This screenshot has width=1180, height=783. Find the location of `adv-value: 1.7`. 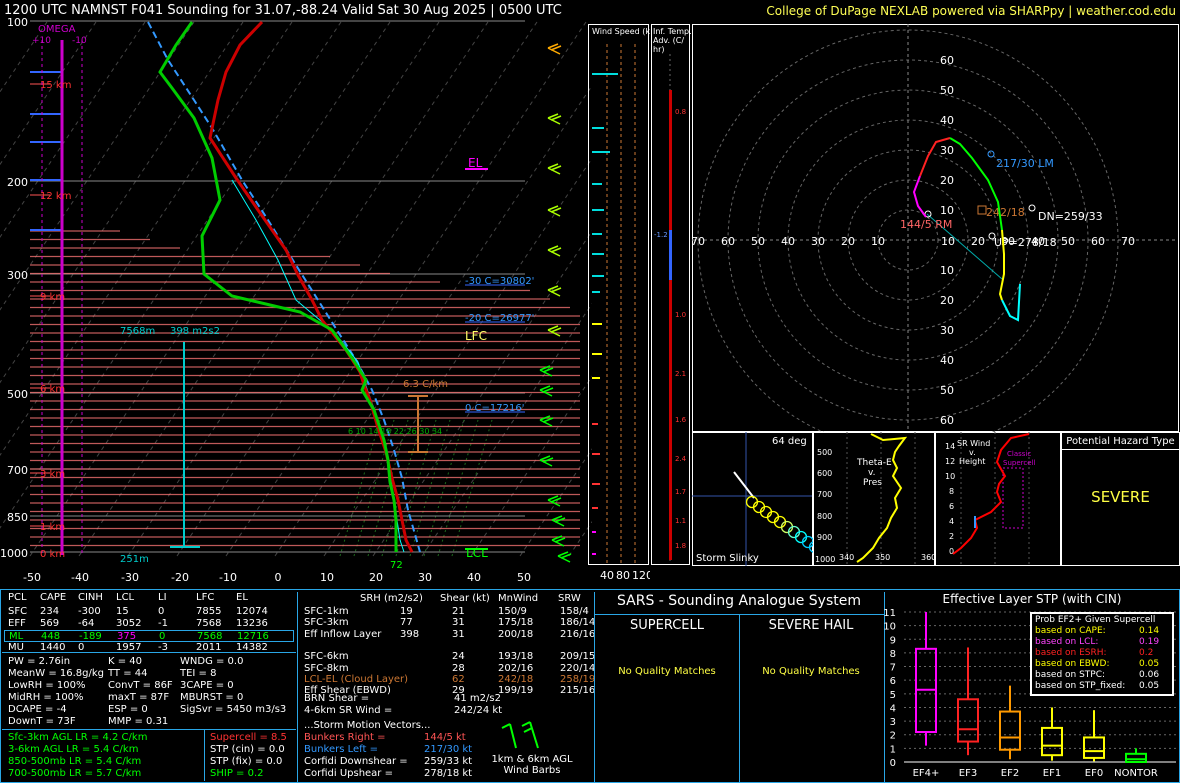

adv-value: 1.7 is located at coordinates (680, 492).